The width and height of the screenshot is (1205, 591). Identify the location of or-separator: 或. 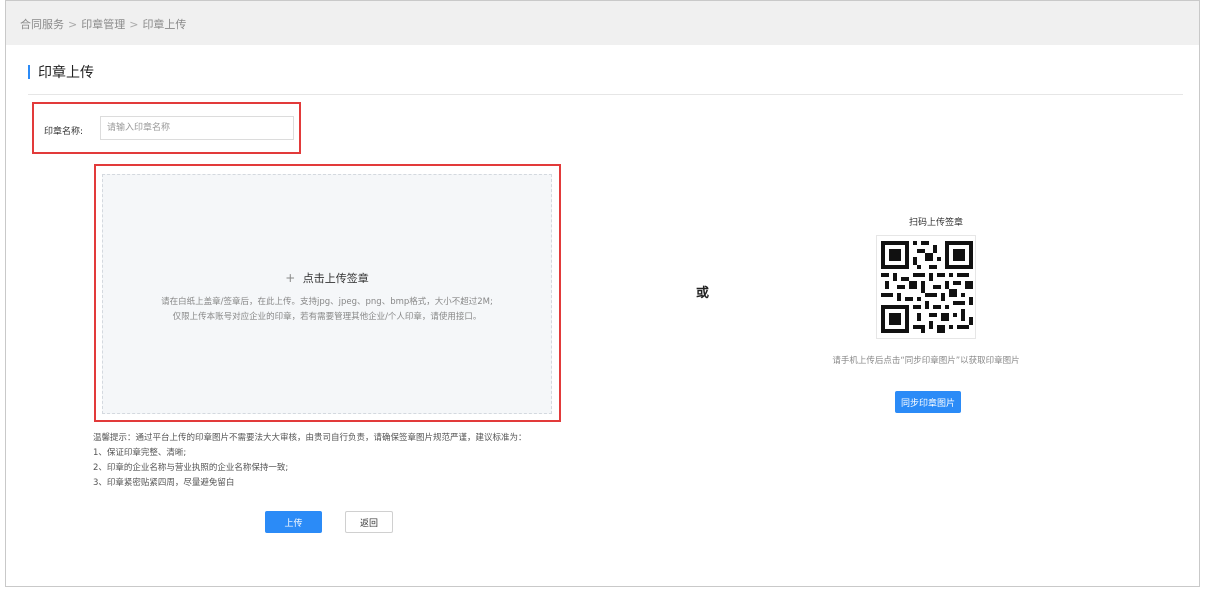
(703, 293).